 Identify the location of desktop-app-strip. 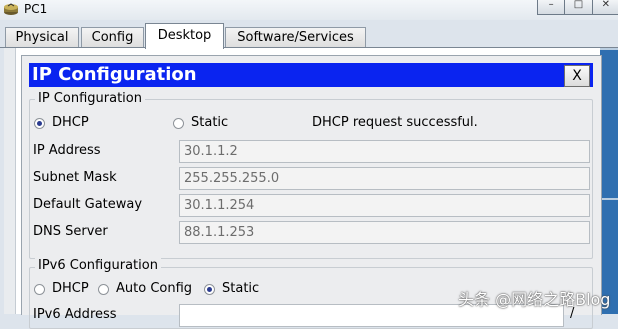
(609, 181).